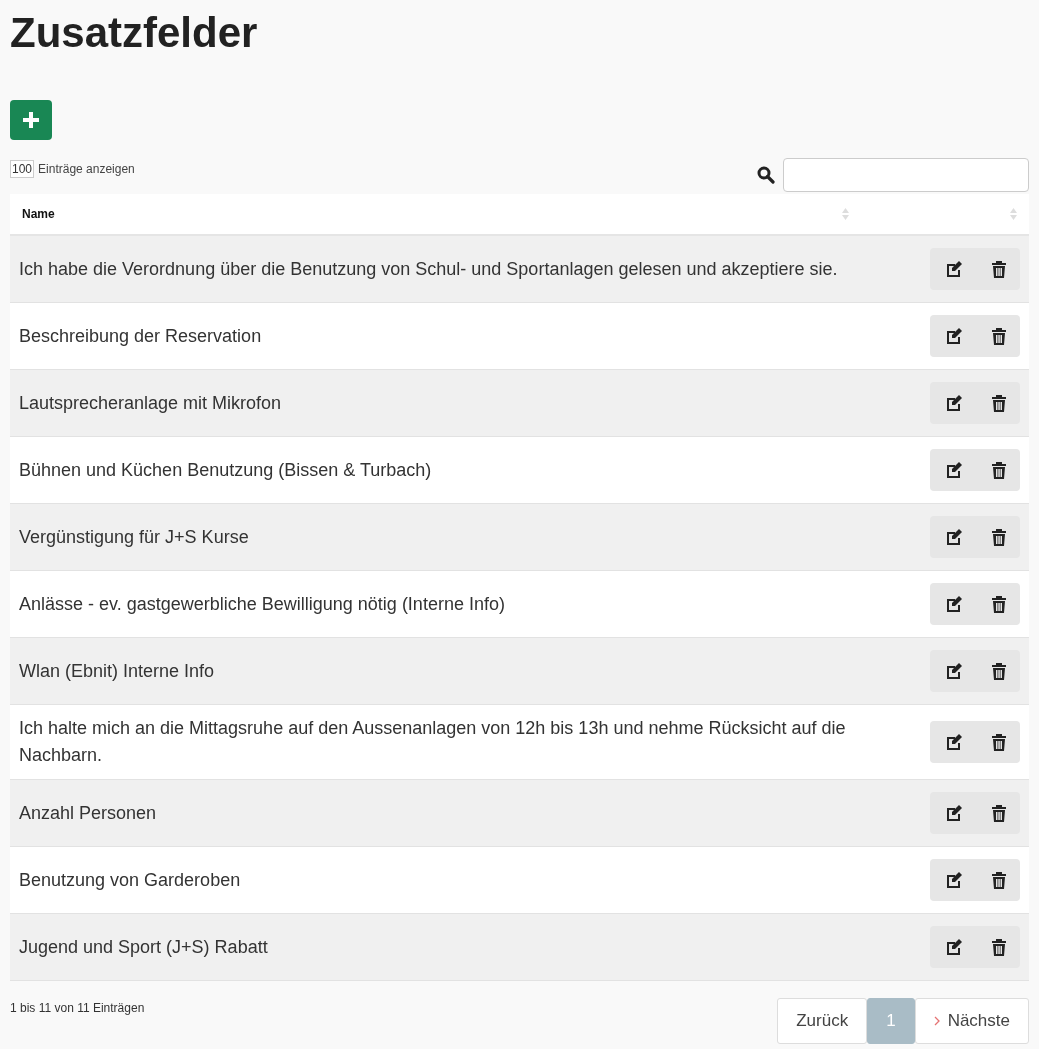 The image size is (1039, 1049). I want to click on search-icon, so click(766, 175).